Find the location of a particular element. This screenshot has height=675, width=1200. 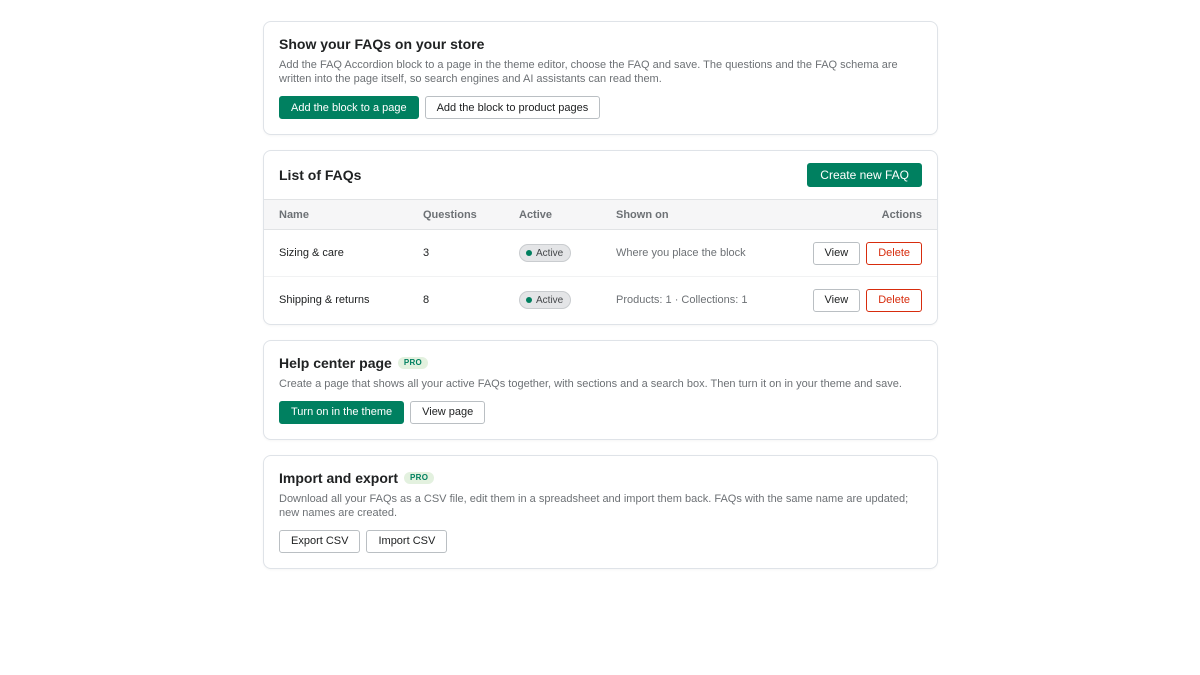

help-center-actions: Turn on in the theme View page is located at coordinates (600, 412).